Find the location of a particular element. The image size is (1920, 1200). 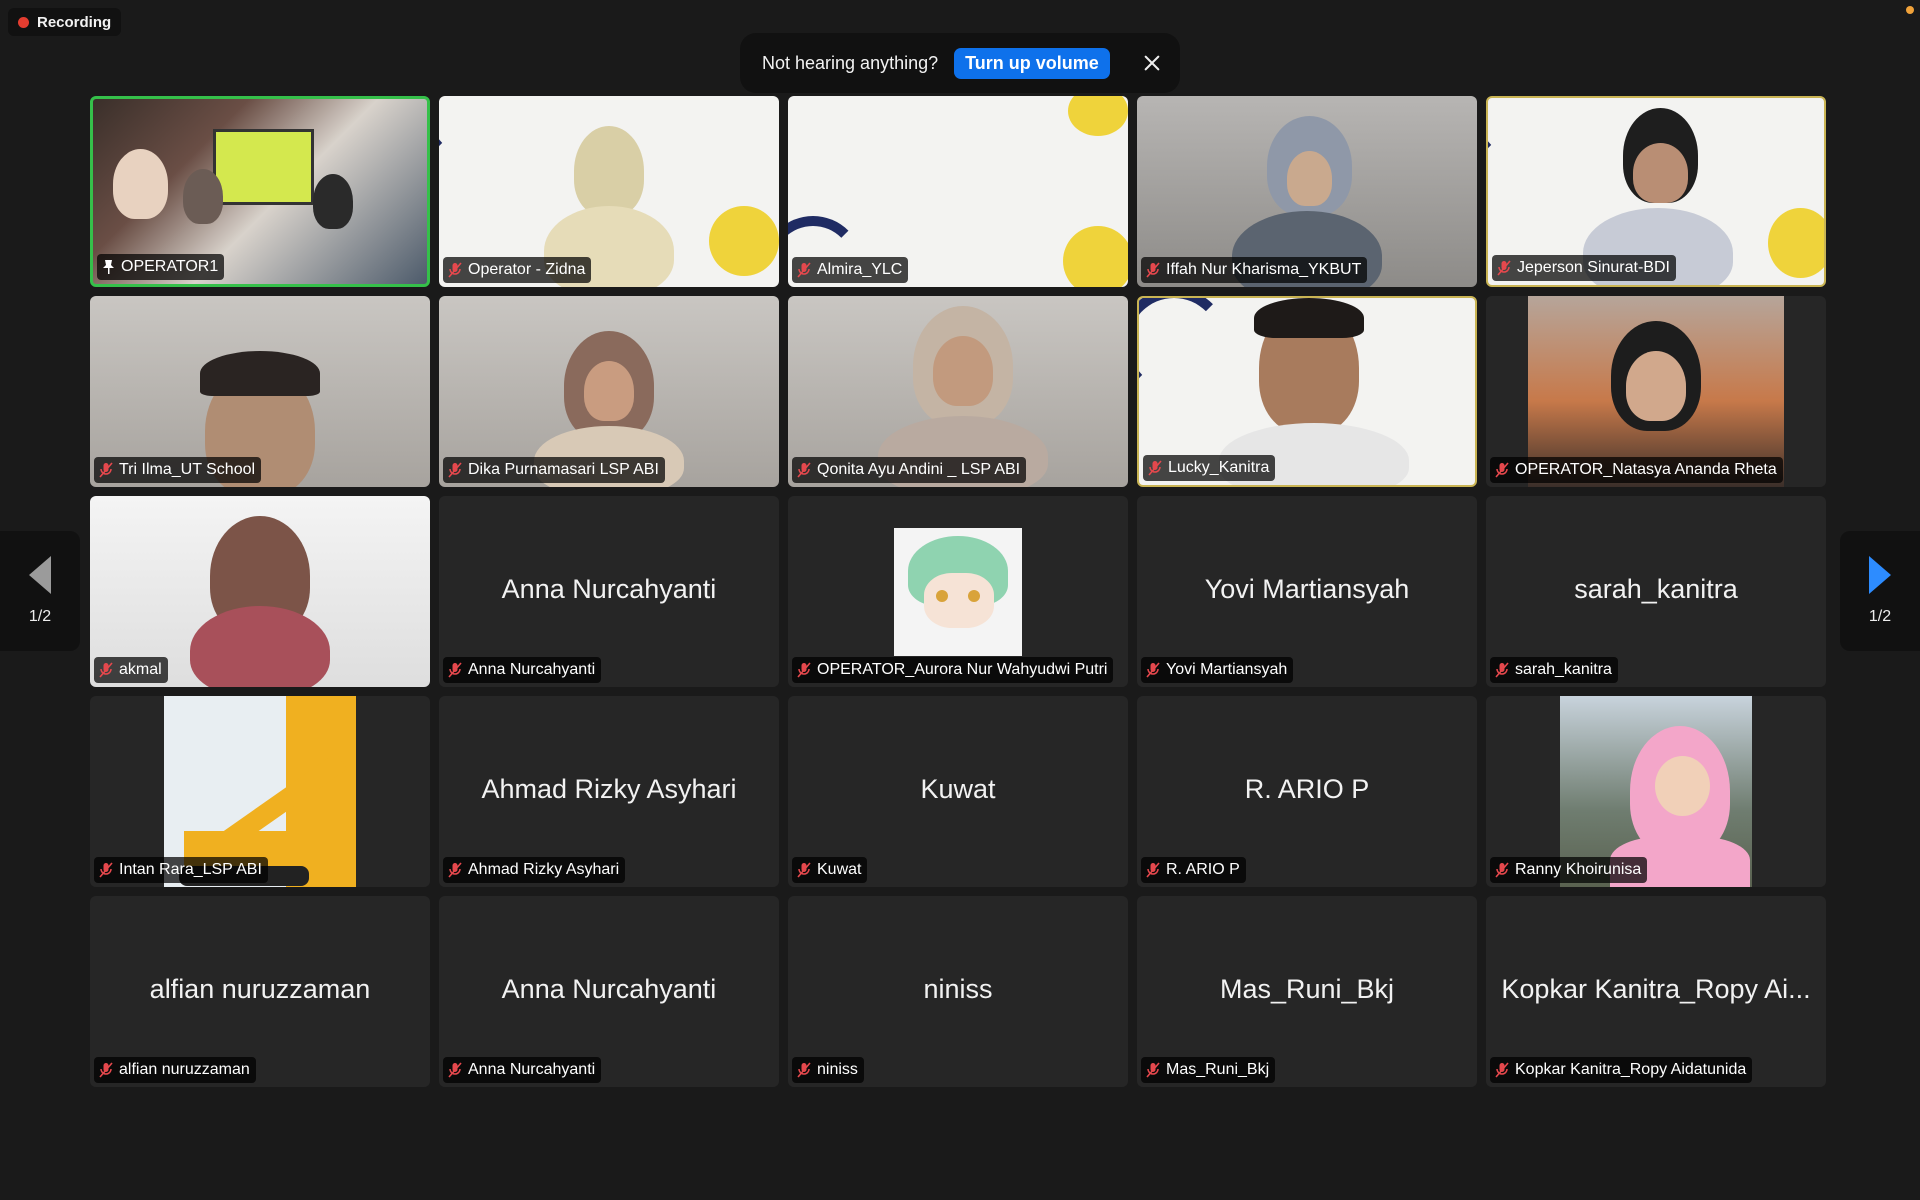

participant-tile: akmal is located at coordinates (260, 591).